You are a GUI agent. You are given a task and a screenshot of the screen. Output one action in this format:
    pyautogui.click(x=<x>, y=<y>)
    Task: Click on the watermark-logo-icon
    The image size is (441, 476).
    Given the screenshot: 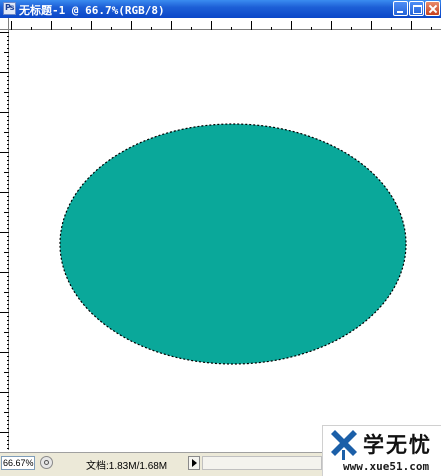 What is the action you would take?
    pyautogui.click(x=343, y=446)
    